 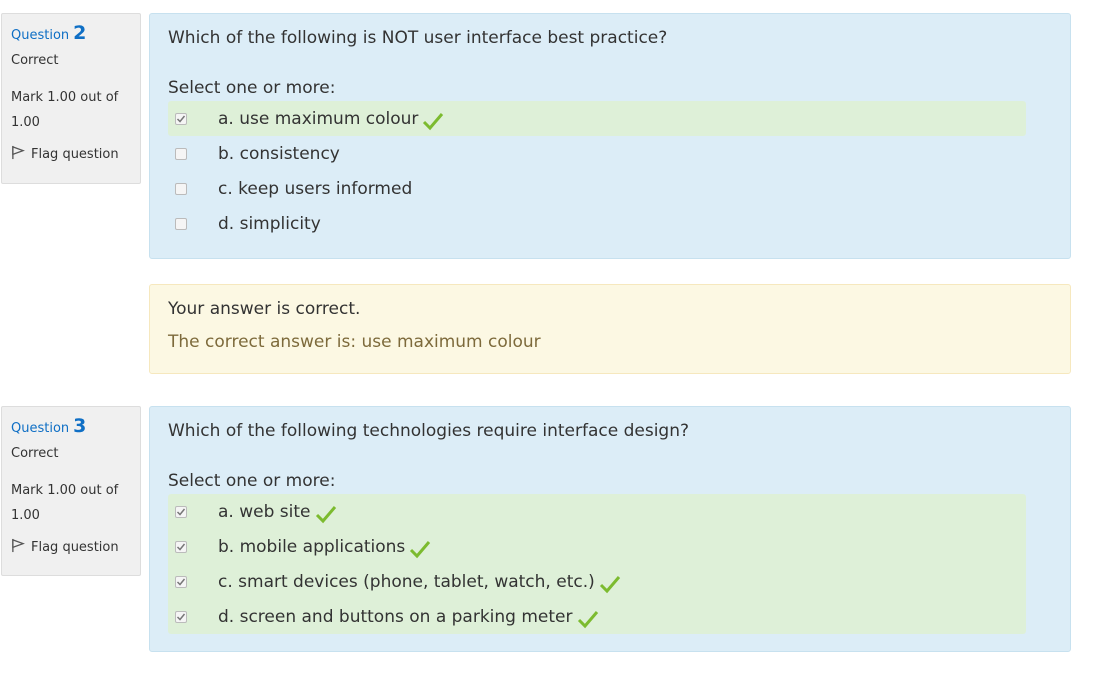 I want to click on answer-text: d. screen and buttons on a parking meter, so click(x=395, y=616).